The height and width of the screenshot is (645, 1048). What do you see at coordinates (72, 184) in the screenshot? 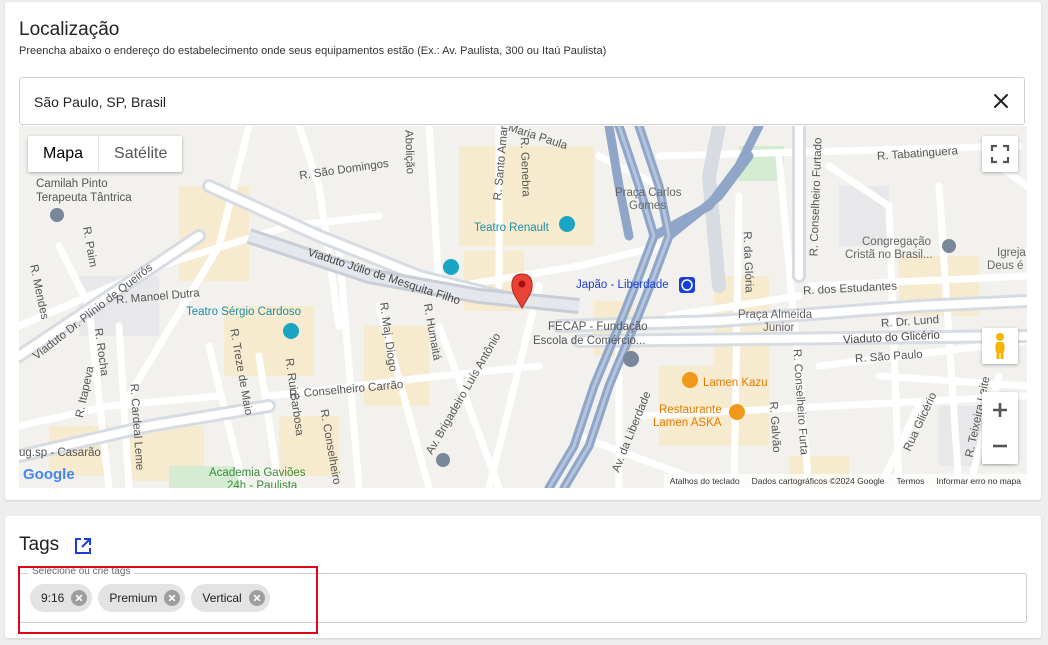
I see `map-label: Camilah Pinto` at bounding box center [72, 184].